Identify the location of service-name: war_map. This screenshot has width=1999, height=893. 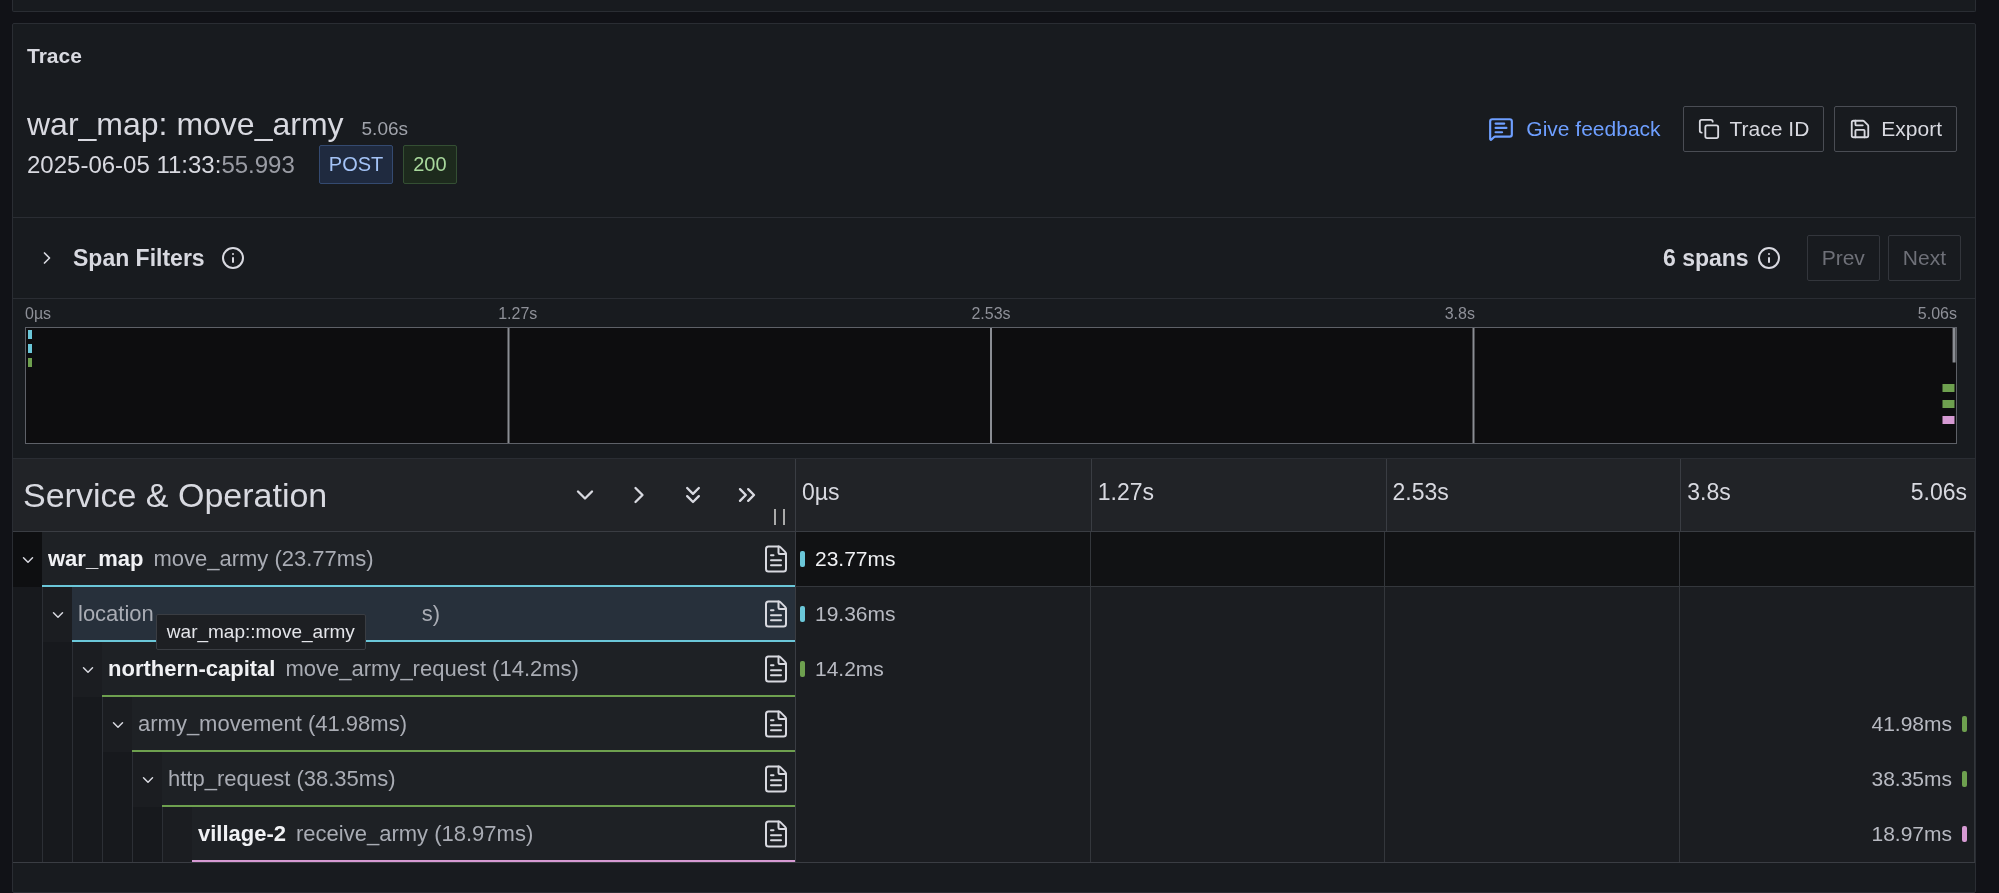
(96, 558).